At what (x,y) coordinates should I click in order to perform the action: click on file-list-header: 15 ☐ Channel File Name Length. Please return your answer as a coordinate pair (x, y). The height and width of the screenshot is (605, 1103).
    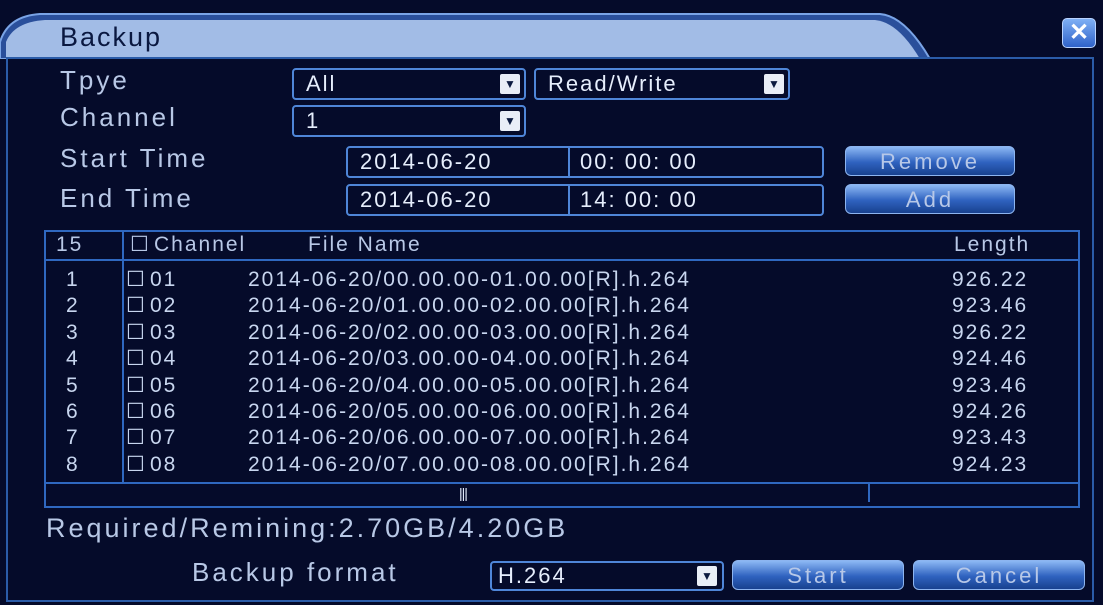
    Looking at the image, I should click on (562, 246).